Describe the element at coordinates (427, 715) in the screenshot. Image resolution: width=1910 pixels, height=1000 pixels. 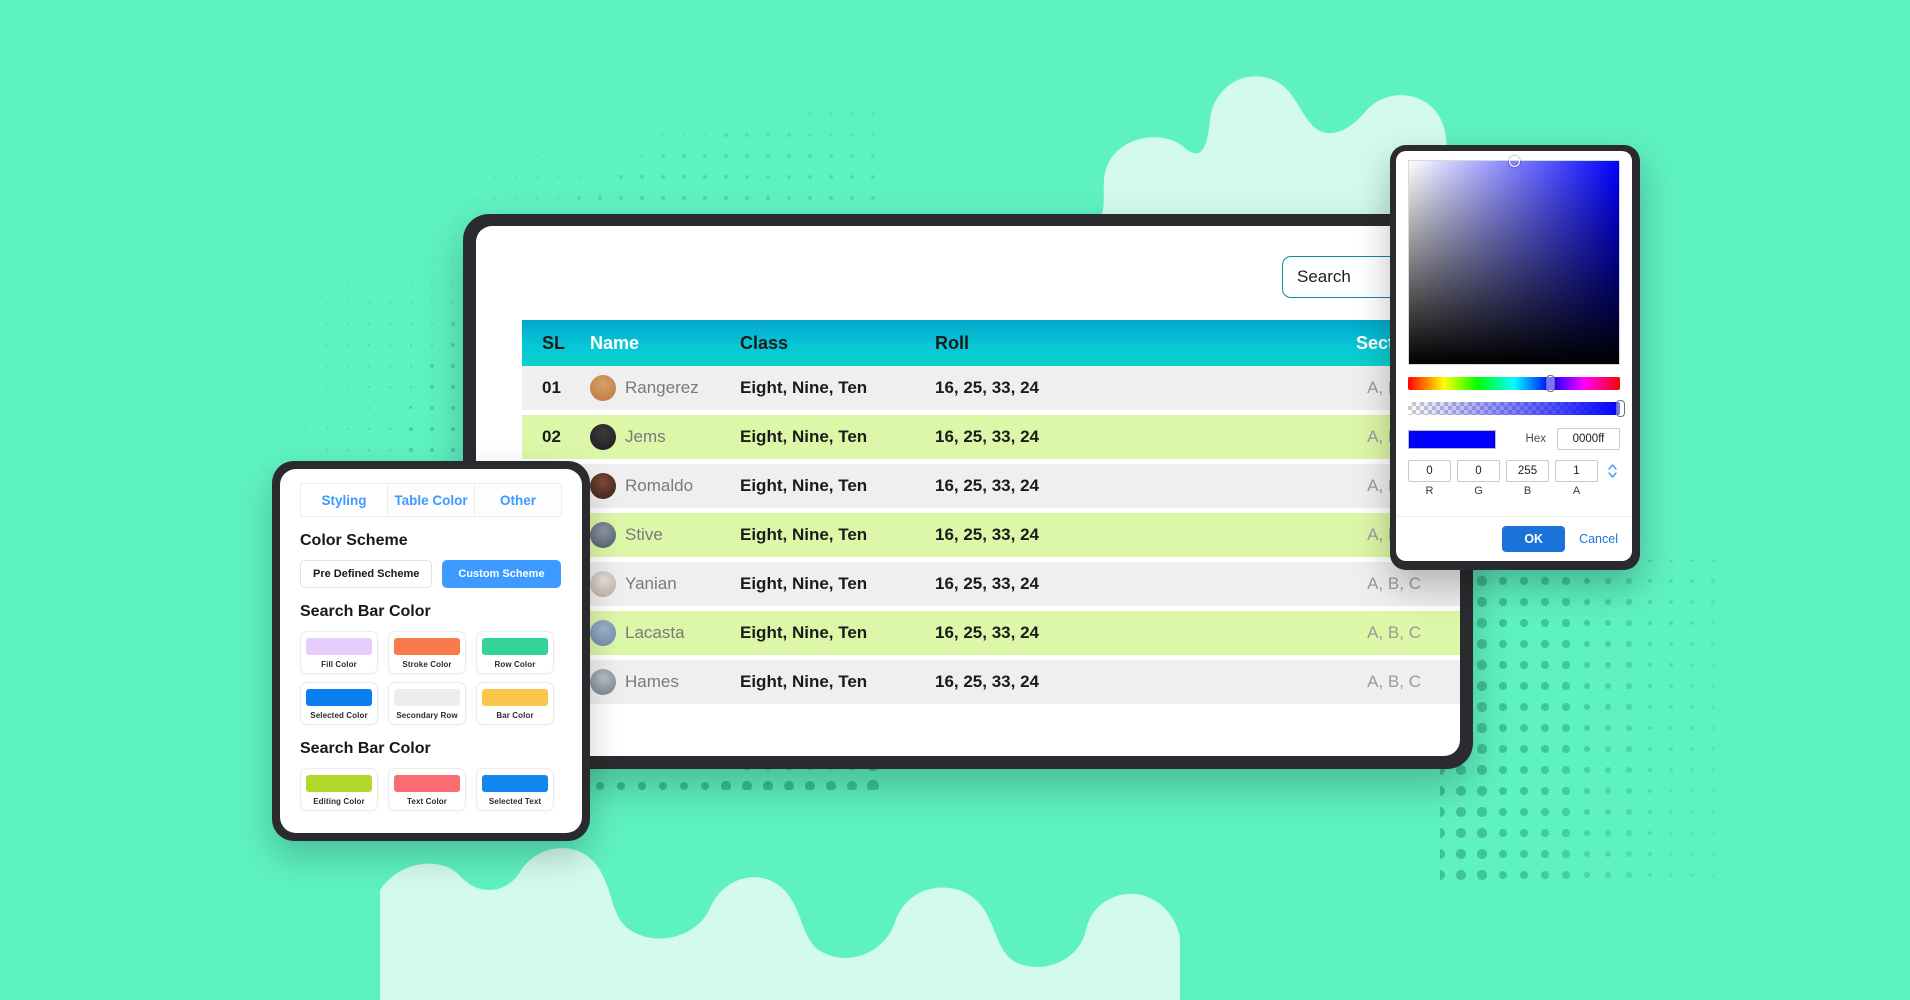
I see `swatch-label: Secondary Row` at that location.